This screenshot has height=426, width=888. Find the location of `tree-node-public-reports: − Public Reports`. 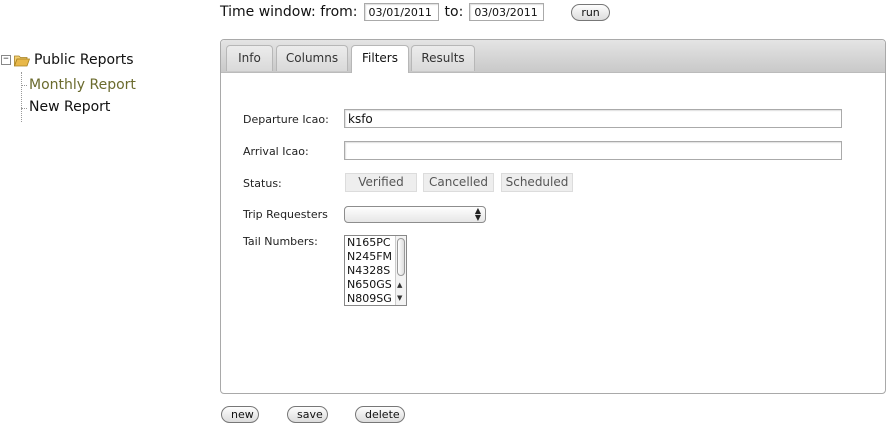

tree-node-public-reports: − Public Reports is located at coordinates (67, 60).